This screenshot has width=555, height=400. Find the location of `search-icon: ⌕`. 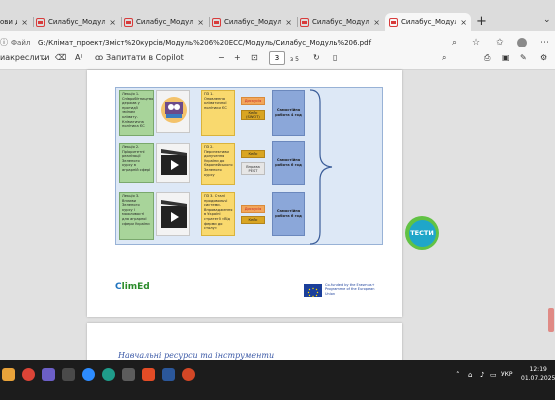

search-icon: ⌕ is located at coordinates (444, 58).